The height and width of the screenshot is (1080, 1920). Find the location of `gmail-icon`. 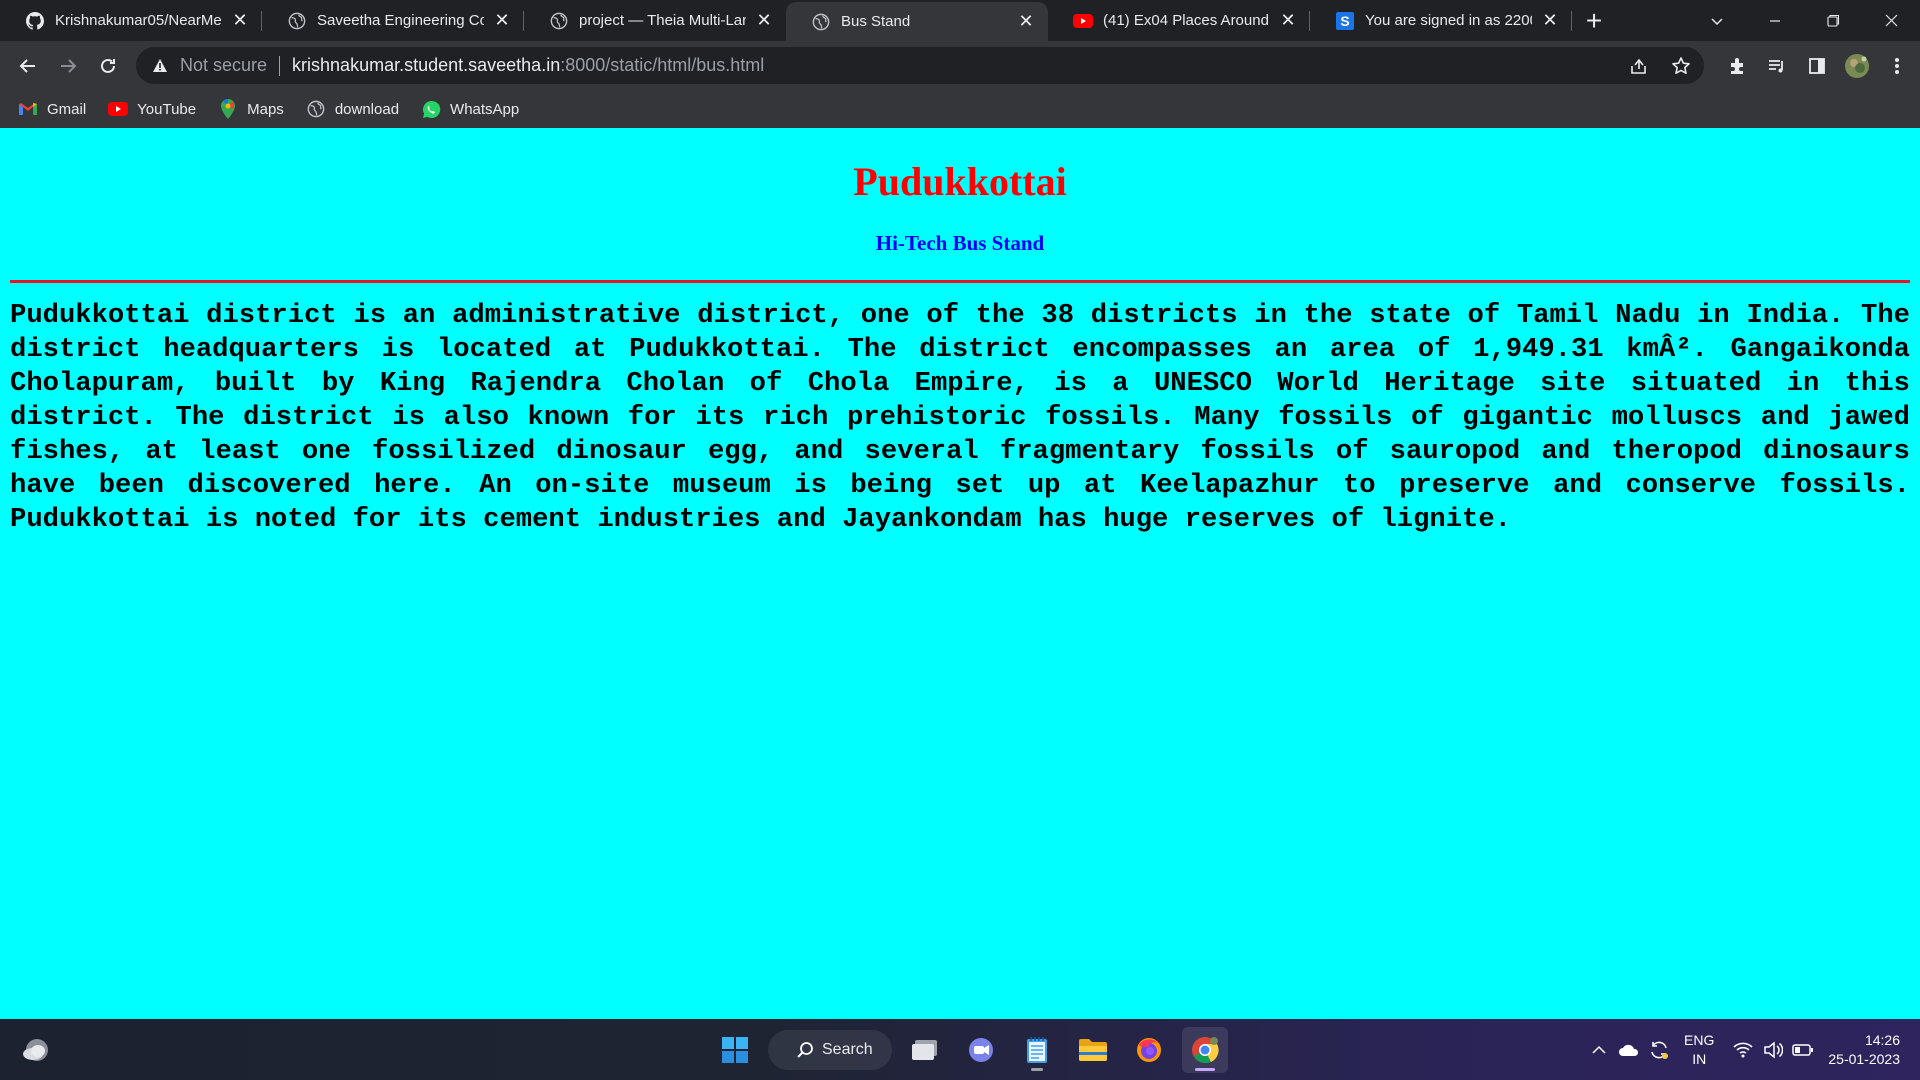

gmail-icon is located at coordinates (28, 109).